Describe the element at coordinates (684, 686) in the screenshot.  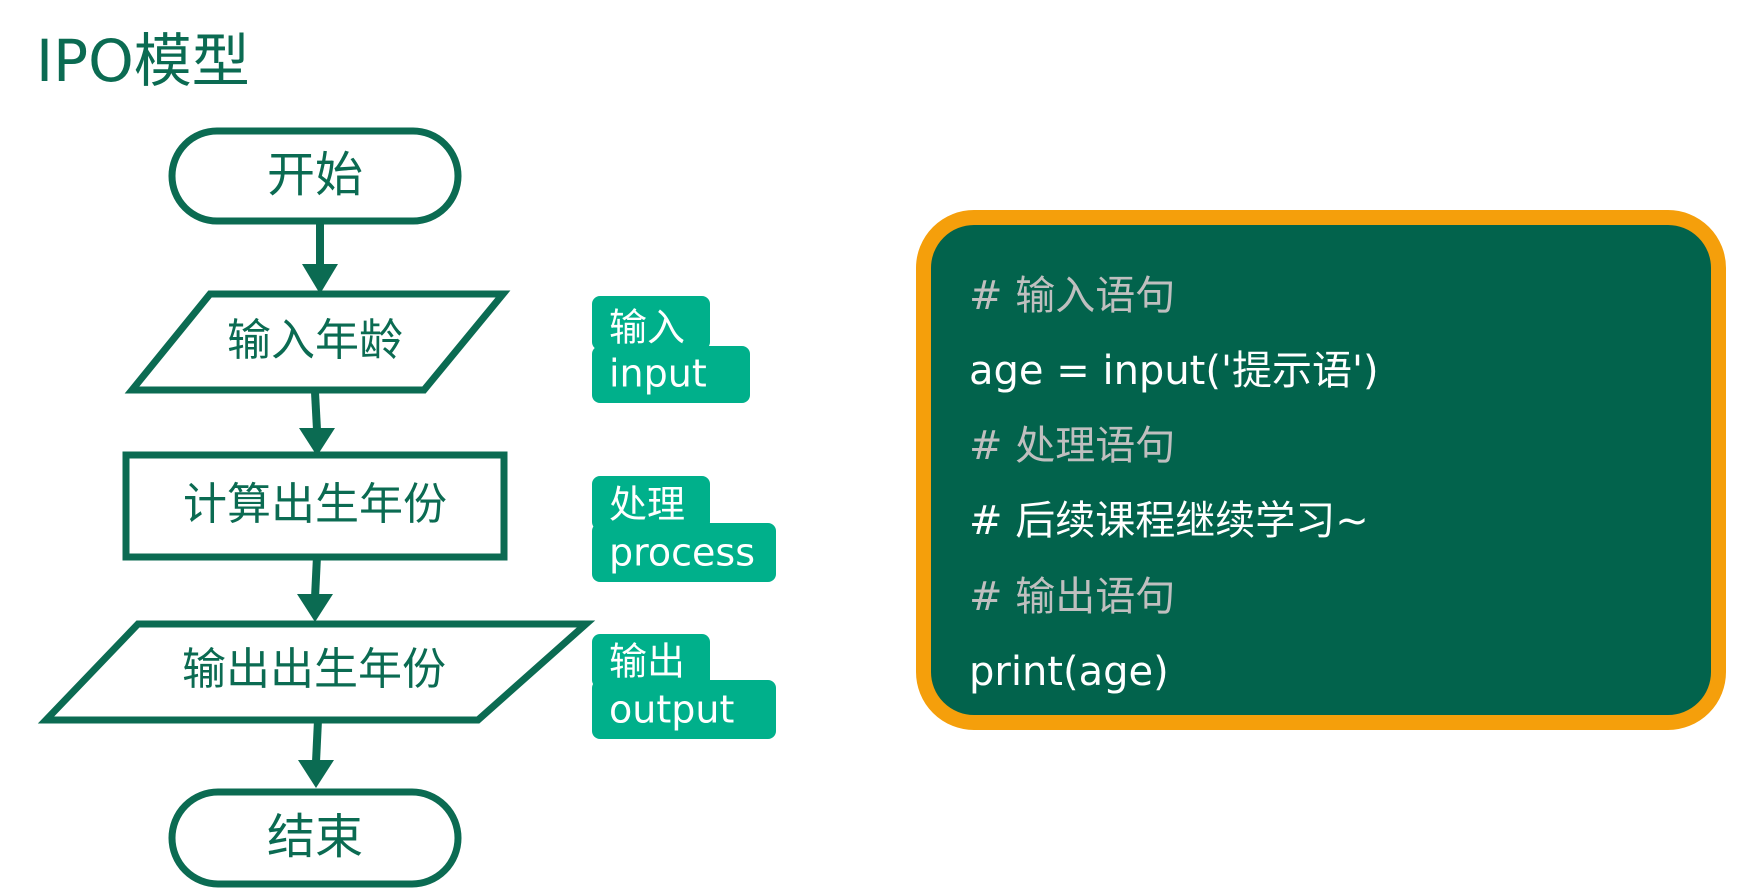
I see `tag-output: 输出 output` at that location.